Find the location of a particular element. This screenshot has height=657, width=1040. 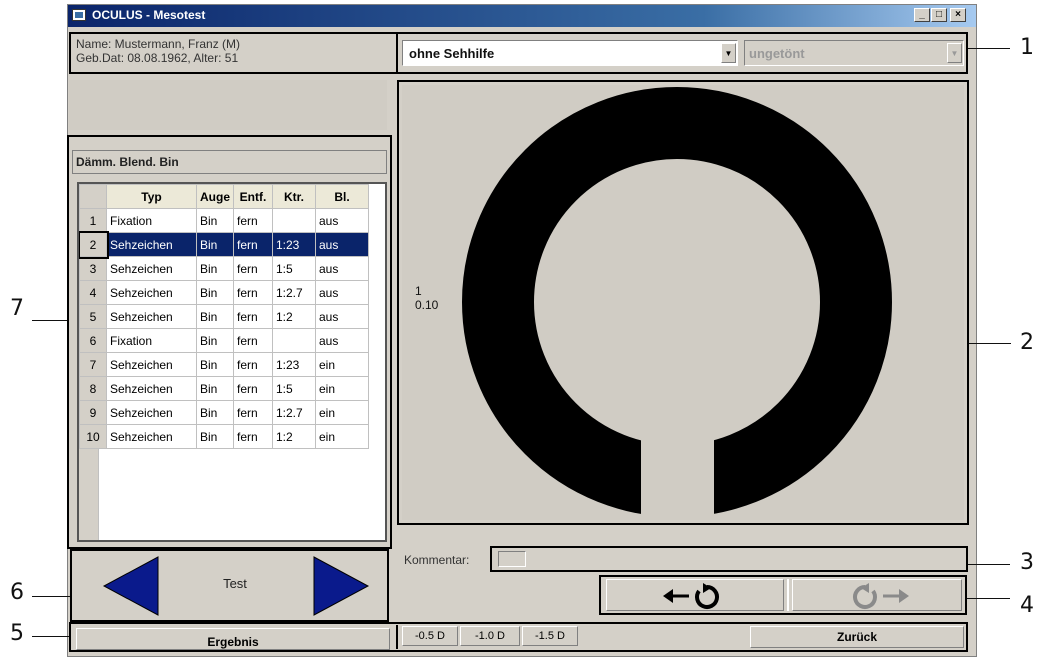

diopter-minus-10-button: -1.0 D is located at coordinates (490, 636).